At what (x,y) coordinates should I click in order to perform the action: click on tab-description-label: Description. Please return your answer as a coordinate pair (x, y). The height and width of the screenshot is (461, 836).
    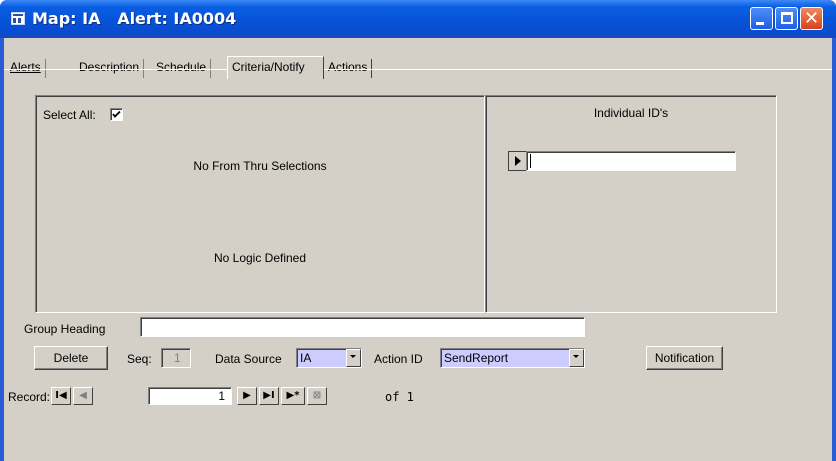
    Looking at the image, I should click on (109, 67).